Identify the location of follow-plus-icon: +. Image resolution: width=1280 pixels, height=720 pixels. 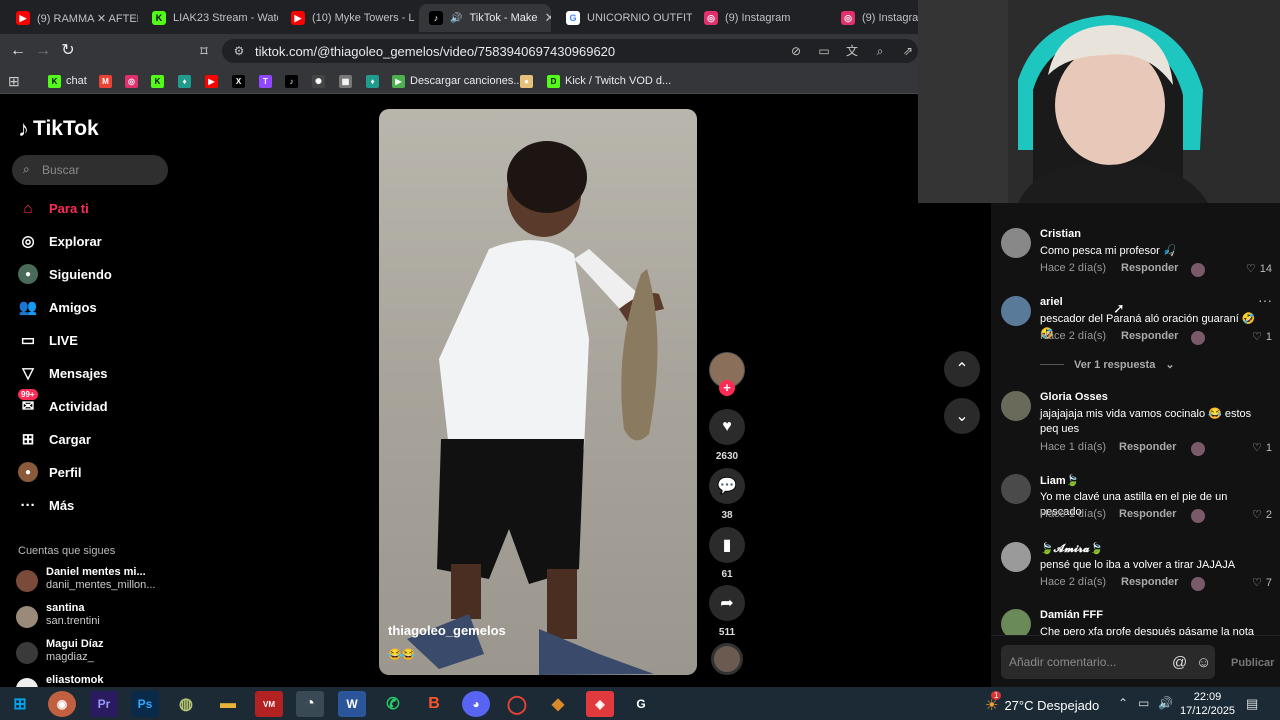
(727, 388).